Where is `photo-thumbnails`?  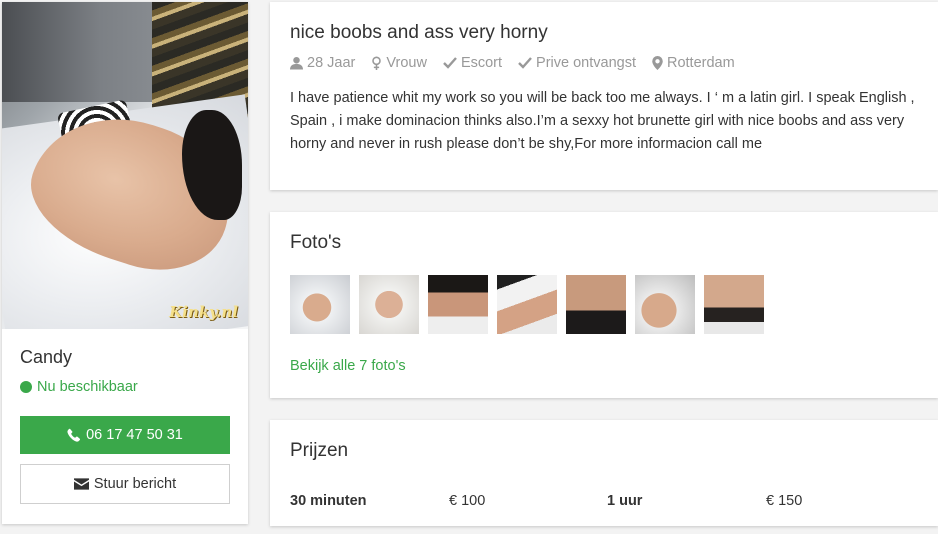 photo-thumbnails is located at coordinates (531, 304).